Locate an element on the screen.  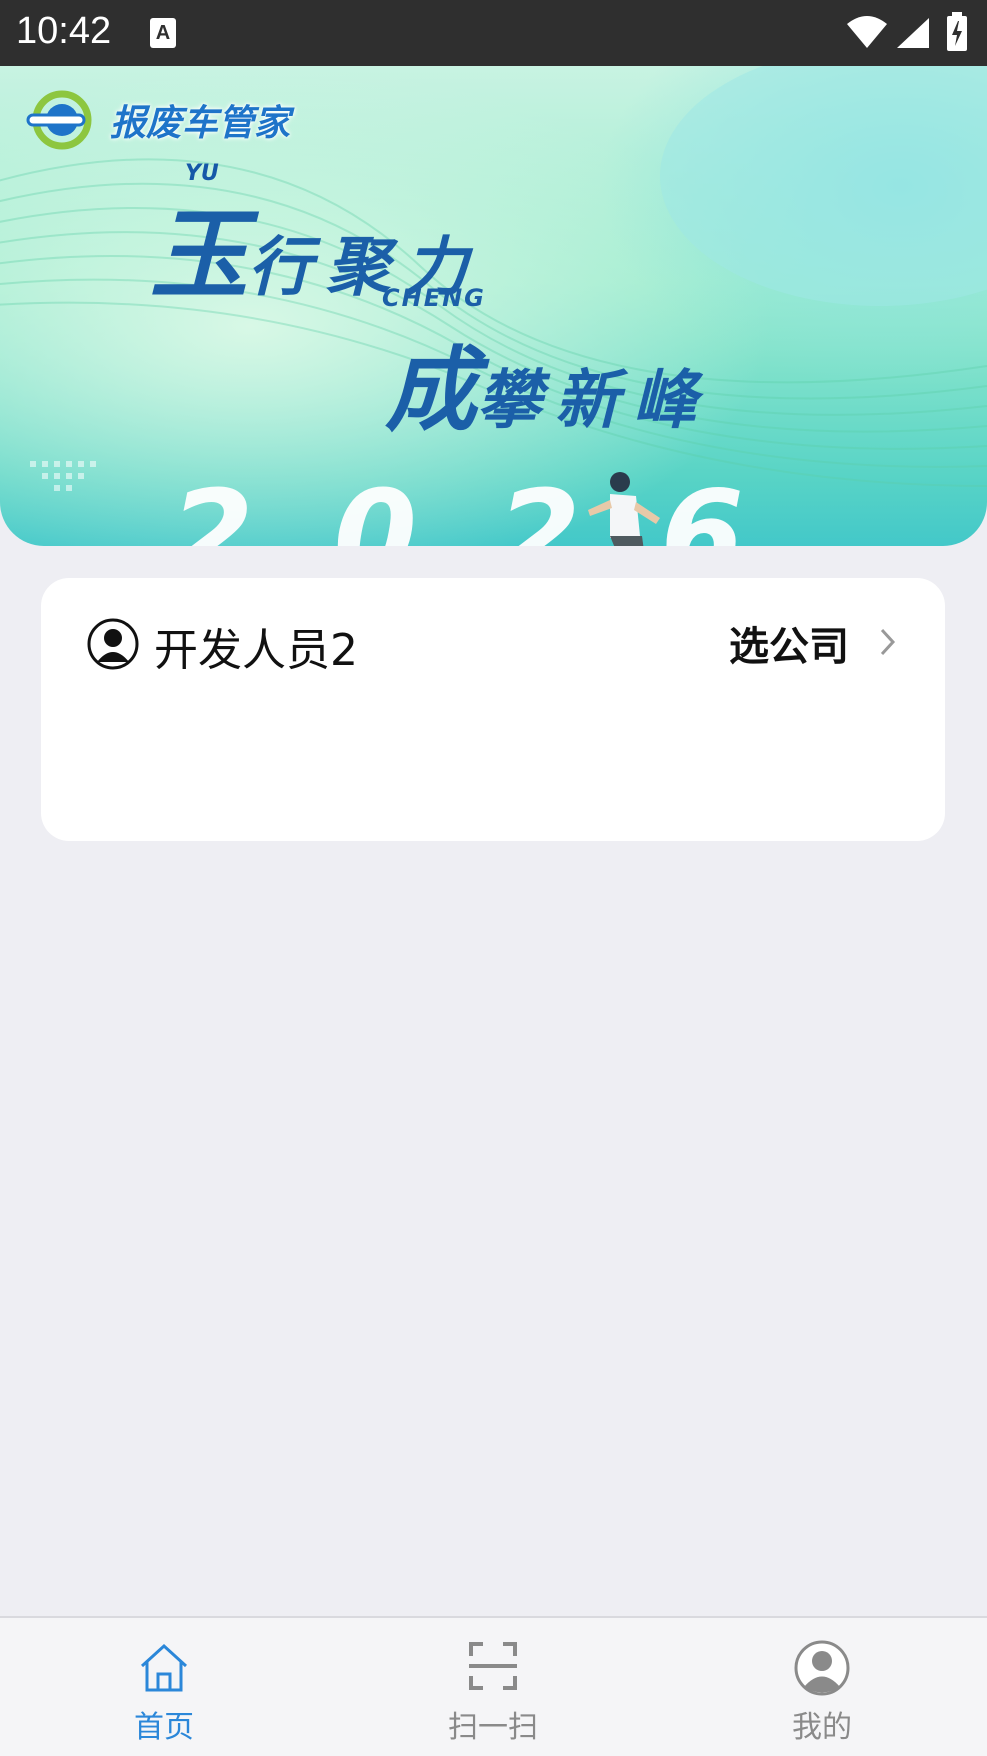
banner-slogan-line2: 成攀新峰 is located at coordinates (548, 382).